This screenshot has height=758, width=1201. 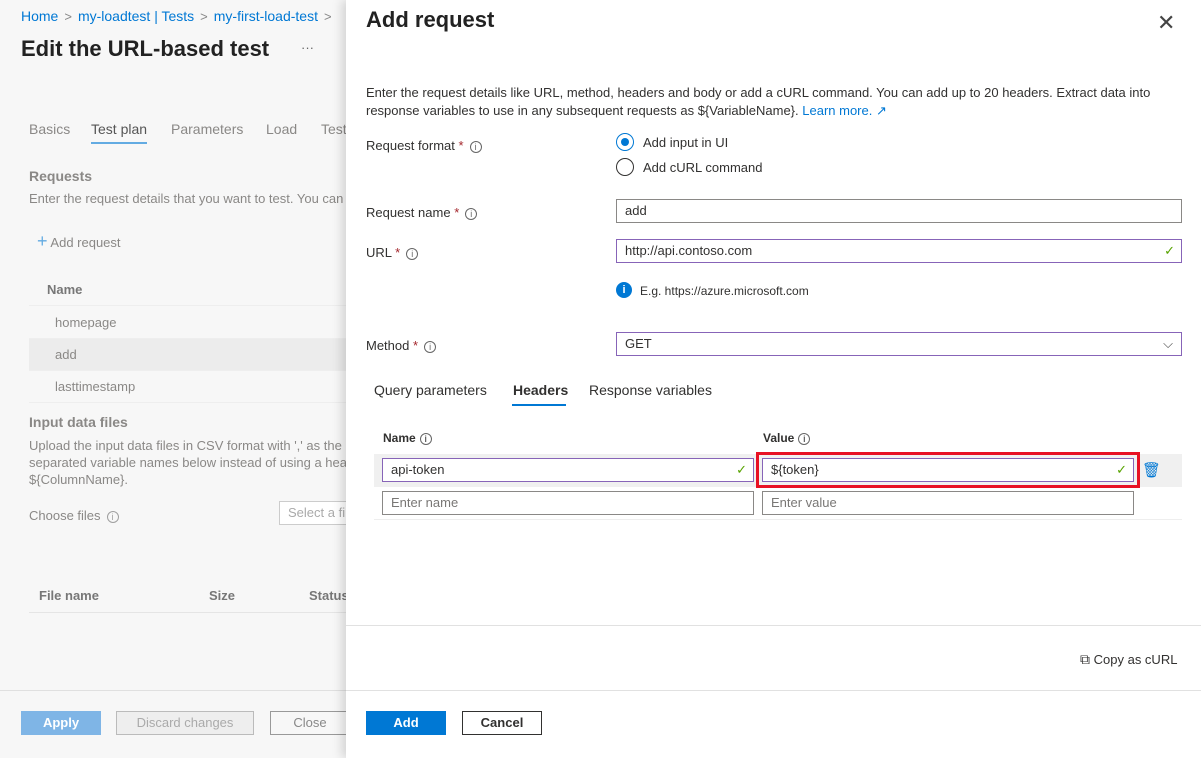 I want to click on request-name-label: Request name * i, so click(x=422, y=212).